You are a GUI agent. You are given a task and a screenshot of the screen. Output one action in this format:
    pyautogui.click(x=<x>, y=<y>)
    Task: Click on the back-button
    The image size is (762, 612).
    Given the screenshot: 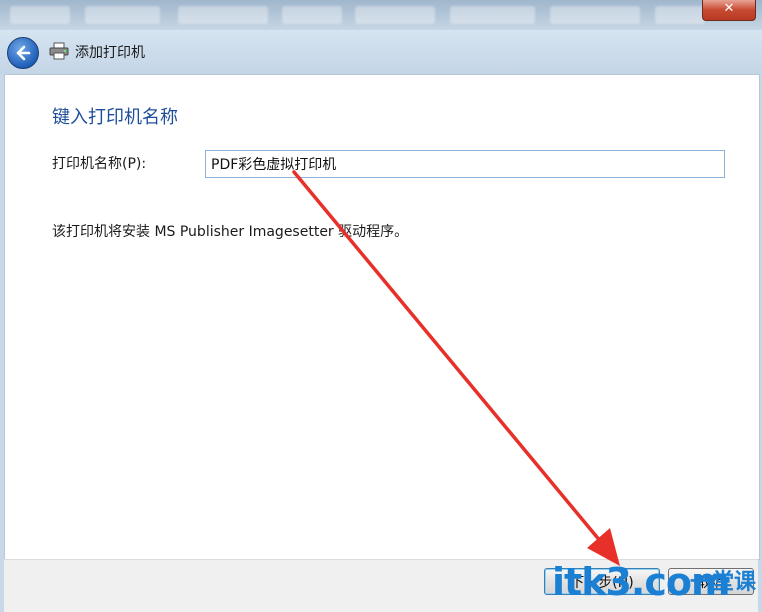 What is the action you would take?
    pyautogui.click(x=23, y=53)
    